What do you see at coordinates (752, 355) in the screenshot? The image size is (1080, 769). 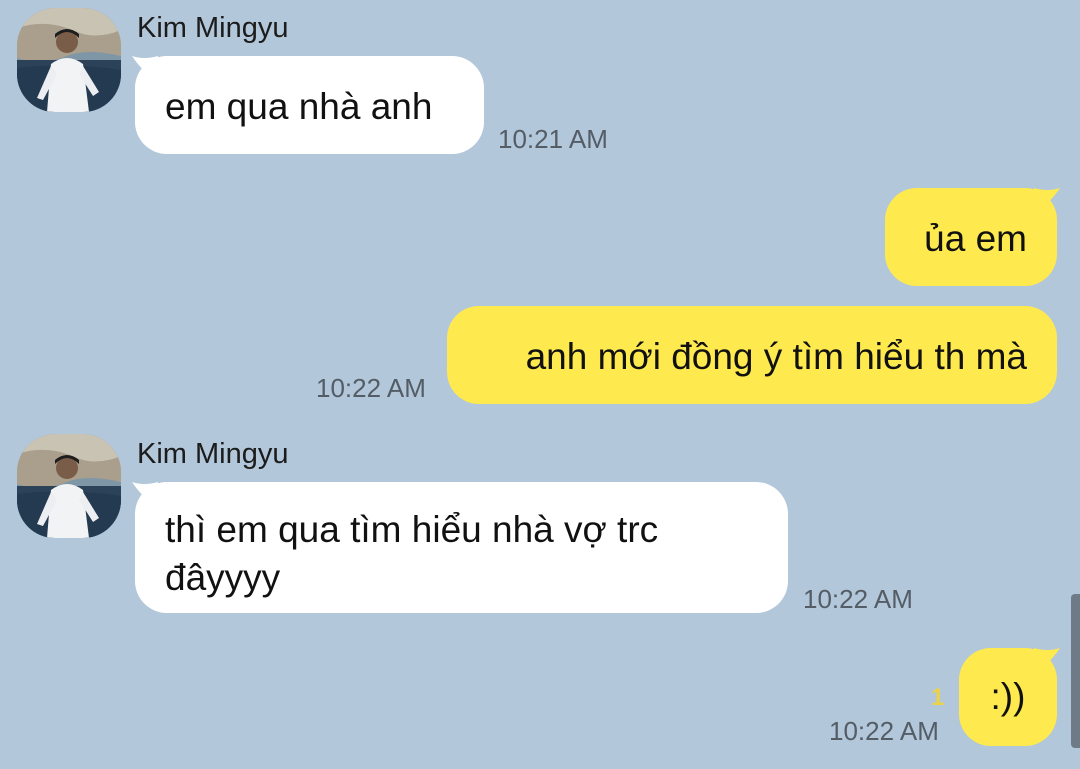 I see `message-bubble-outgoing: anh mới đồng ý tìm hiểu th mà` at bounding box center [752, 355].